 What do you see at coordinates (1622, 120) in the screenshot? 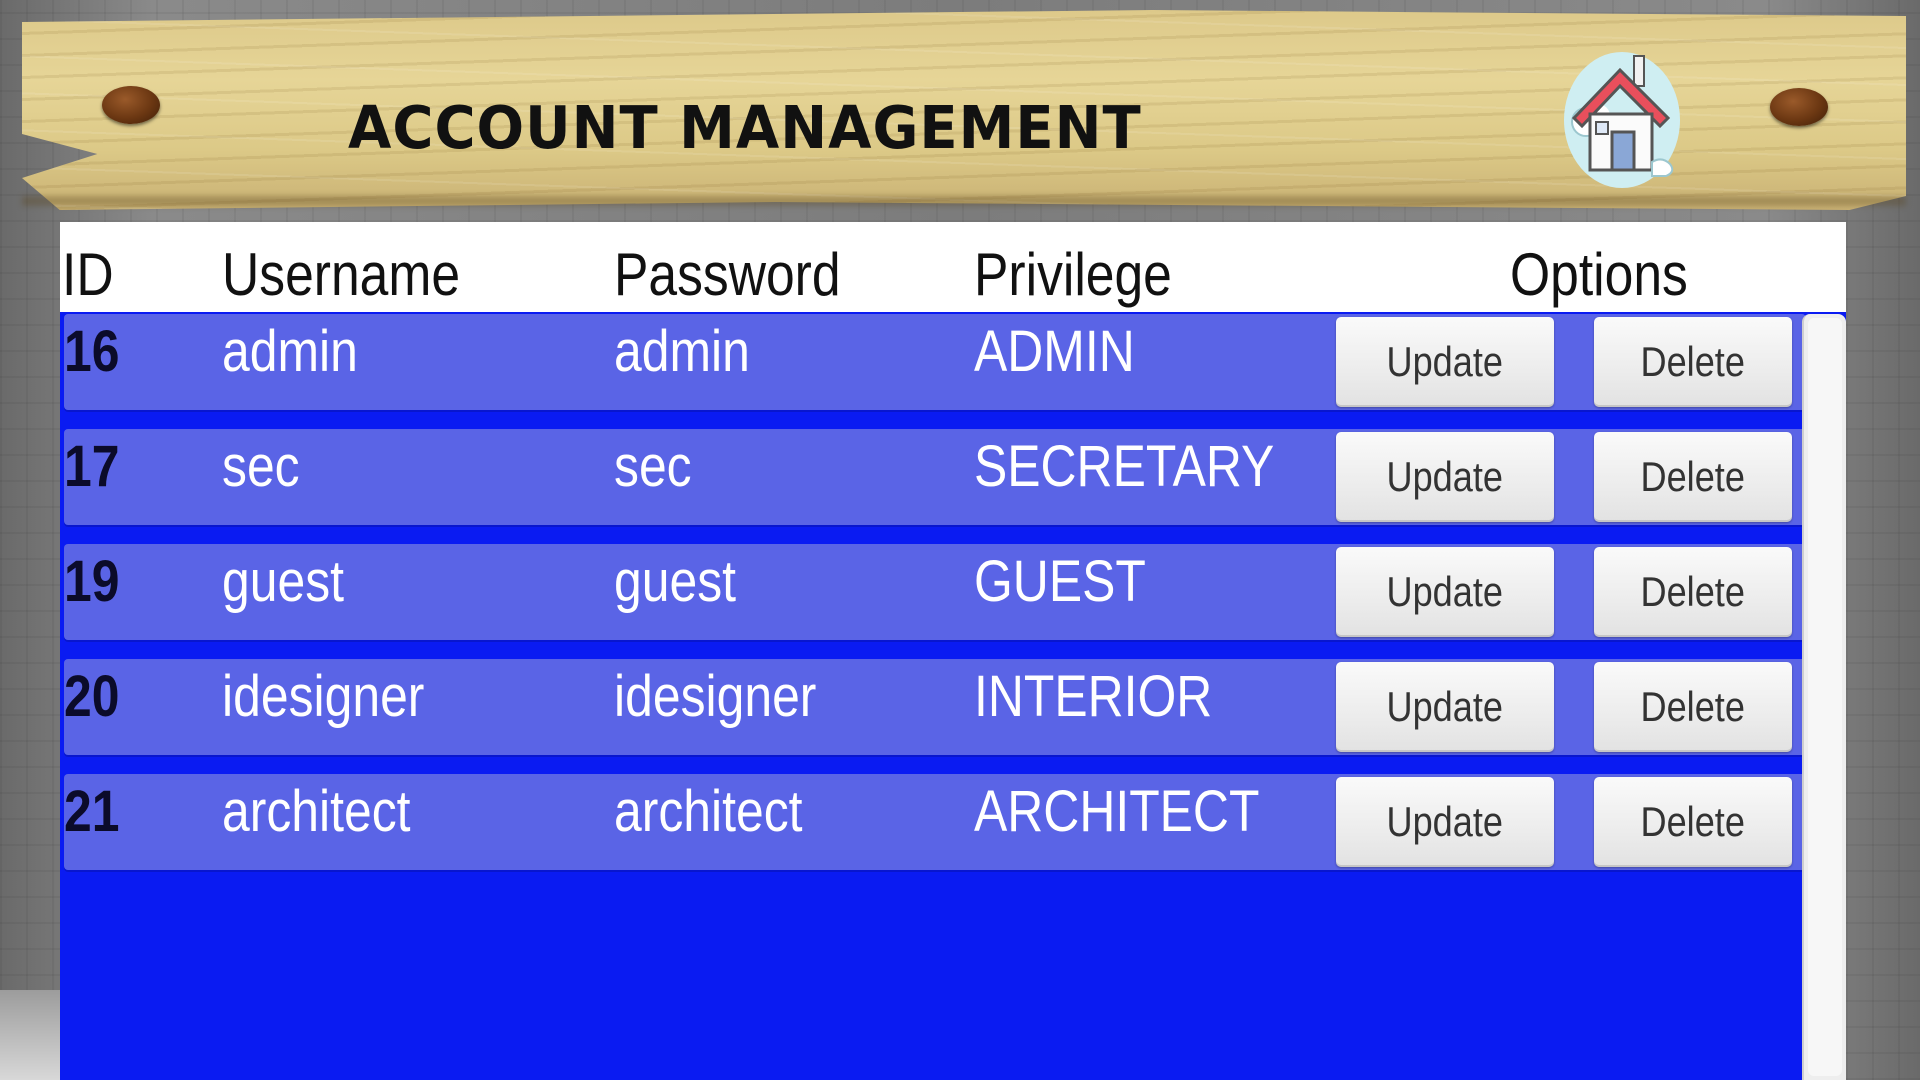
I see `house-icon` at bounding box center [1622, 120].